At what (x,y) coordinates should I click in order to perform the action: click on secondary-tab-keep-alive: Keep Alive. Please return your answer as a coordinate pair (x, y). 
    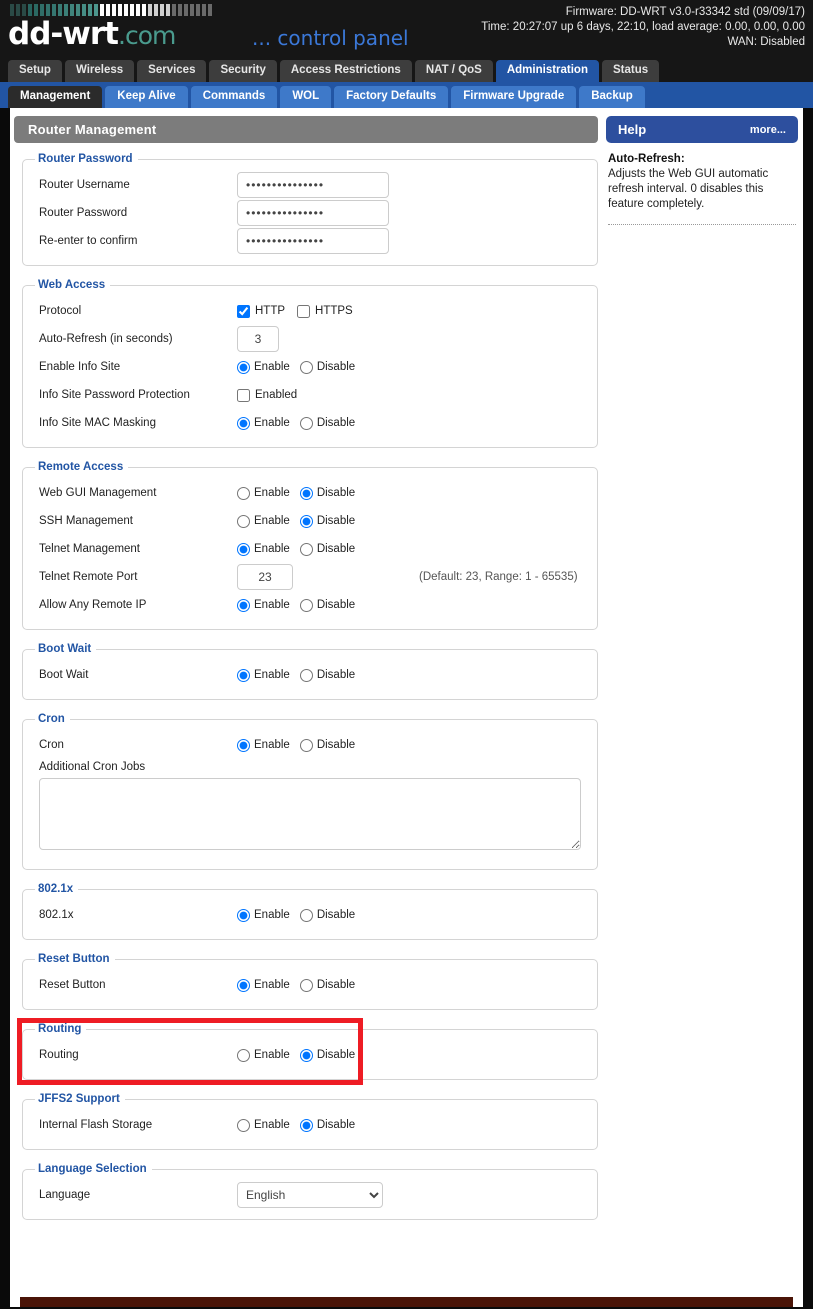
    Looking at the image, I should click on (146, 97).